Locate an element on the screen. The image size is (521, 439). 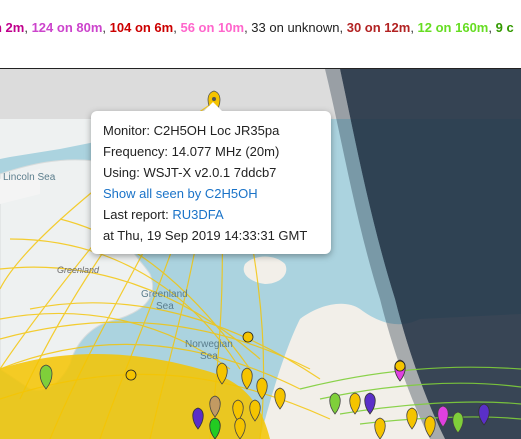
label-norwegian-sea-1: Norwegian is located at coordinates (209, 344).